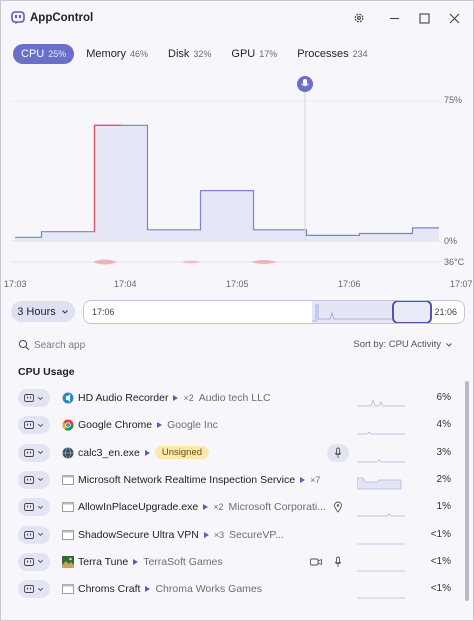 Image resolution: width=474 pixels, height=621 pixels. What do you see at coordinates (179, 54) in the screenshot?
I see `tab-label: Disk` at bounding box center [179, 54].